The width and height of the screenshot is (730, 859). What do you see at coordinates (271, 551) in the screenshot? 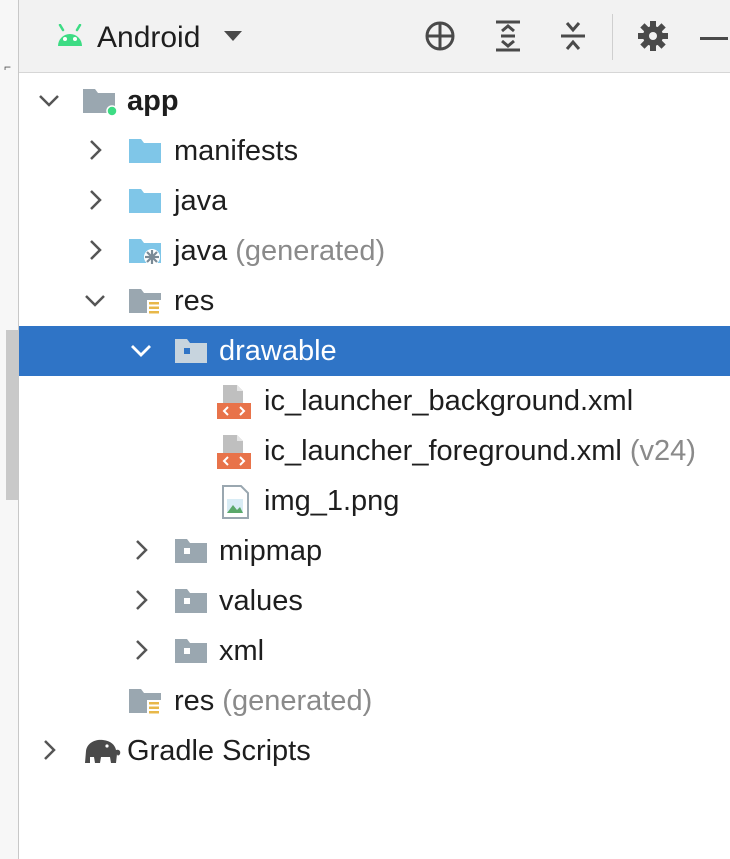
I see `tree-label: mipmap` at bounding box center [271, 551].